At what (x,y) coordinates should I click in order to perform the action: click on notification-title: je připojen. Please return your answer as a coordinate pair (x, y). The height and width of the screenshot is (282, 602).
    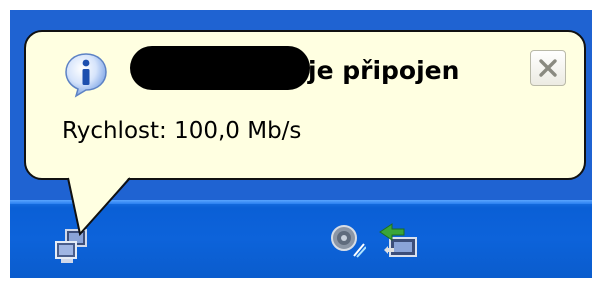
    Looking at the image, I should click on (384, 70).